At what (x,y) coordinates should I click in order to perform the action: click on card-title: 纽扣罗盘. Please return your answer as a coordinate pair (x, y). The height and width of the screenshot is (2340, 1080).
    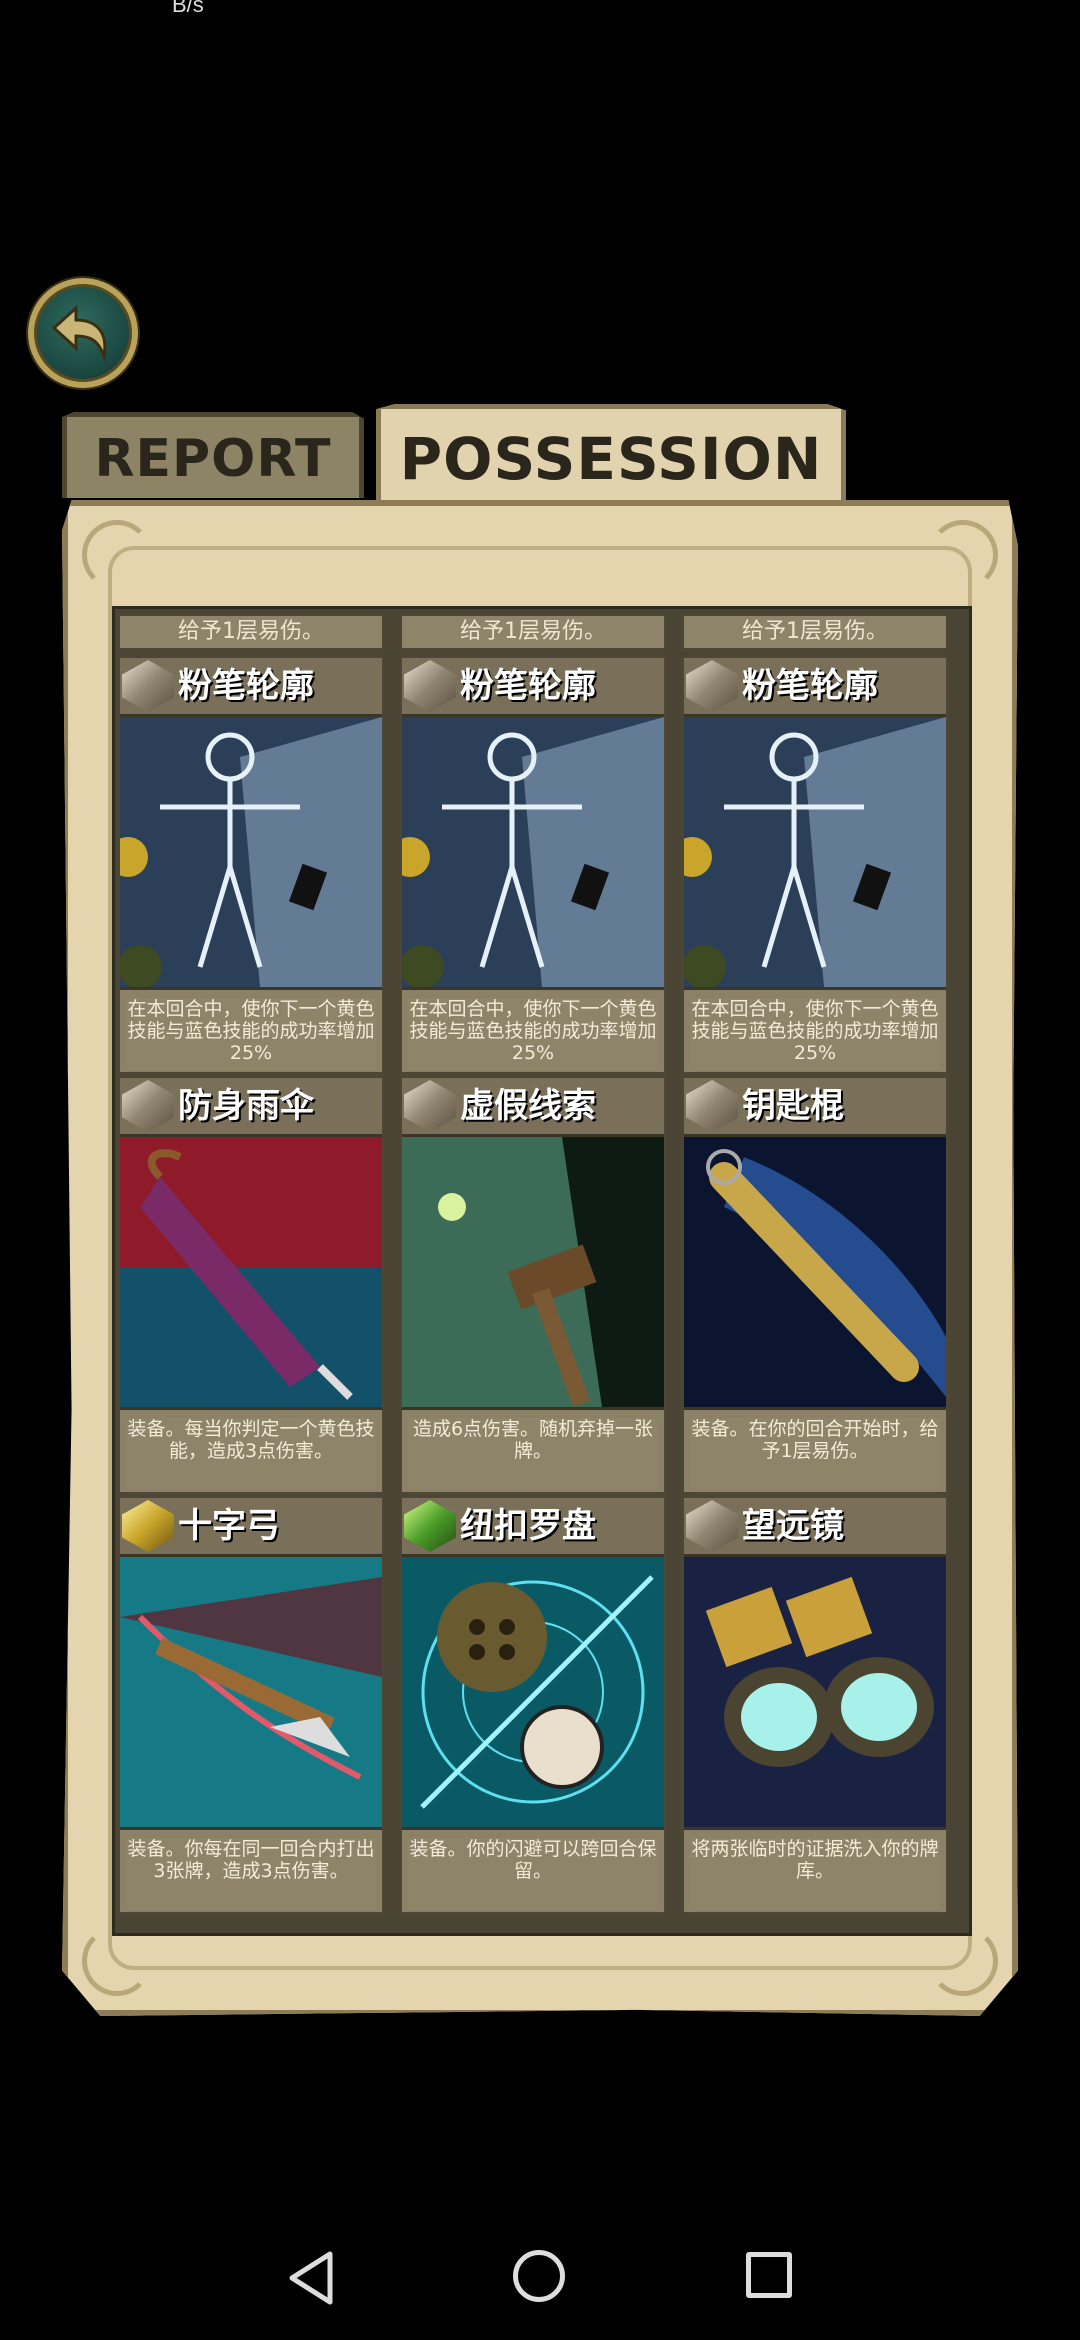
    Looking at the image, I should click on (528, 1526).